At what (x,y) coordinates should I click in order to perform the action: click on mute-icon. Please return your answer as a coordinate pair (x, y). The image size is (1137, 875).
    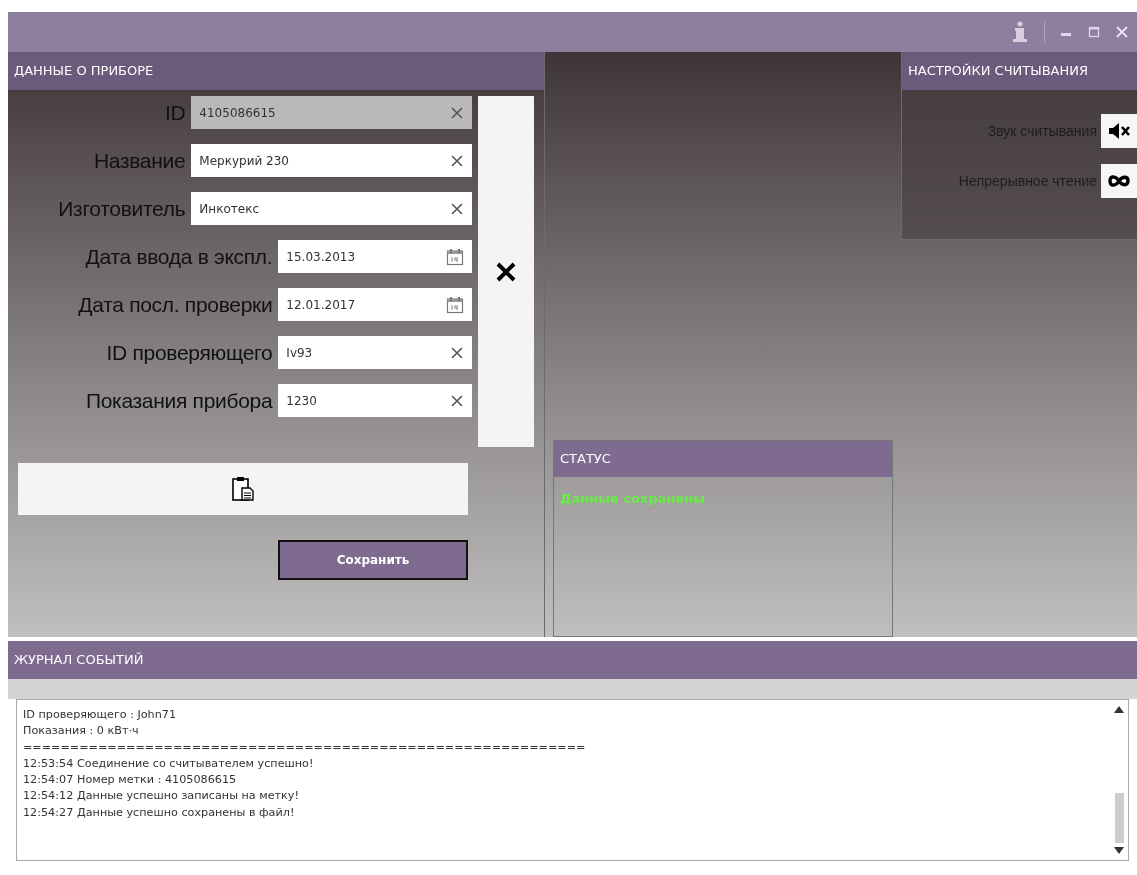
    Looking at the image, I should click on (1119, 131).